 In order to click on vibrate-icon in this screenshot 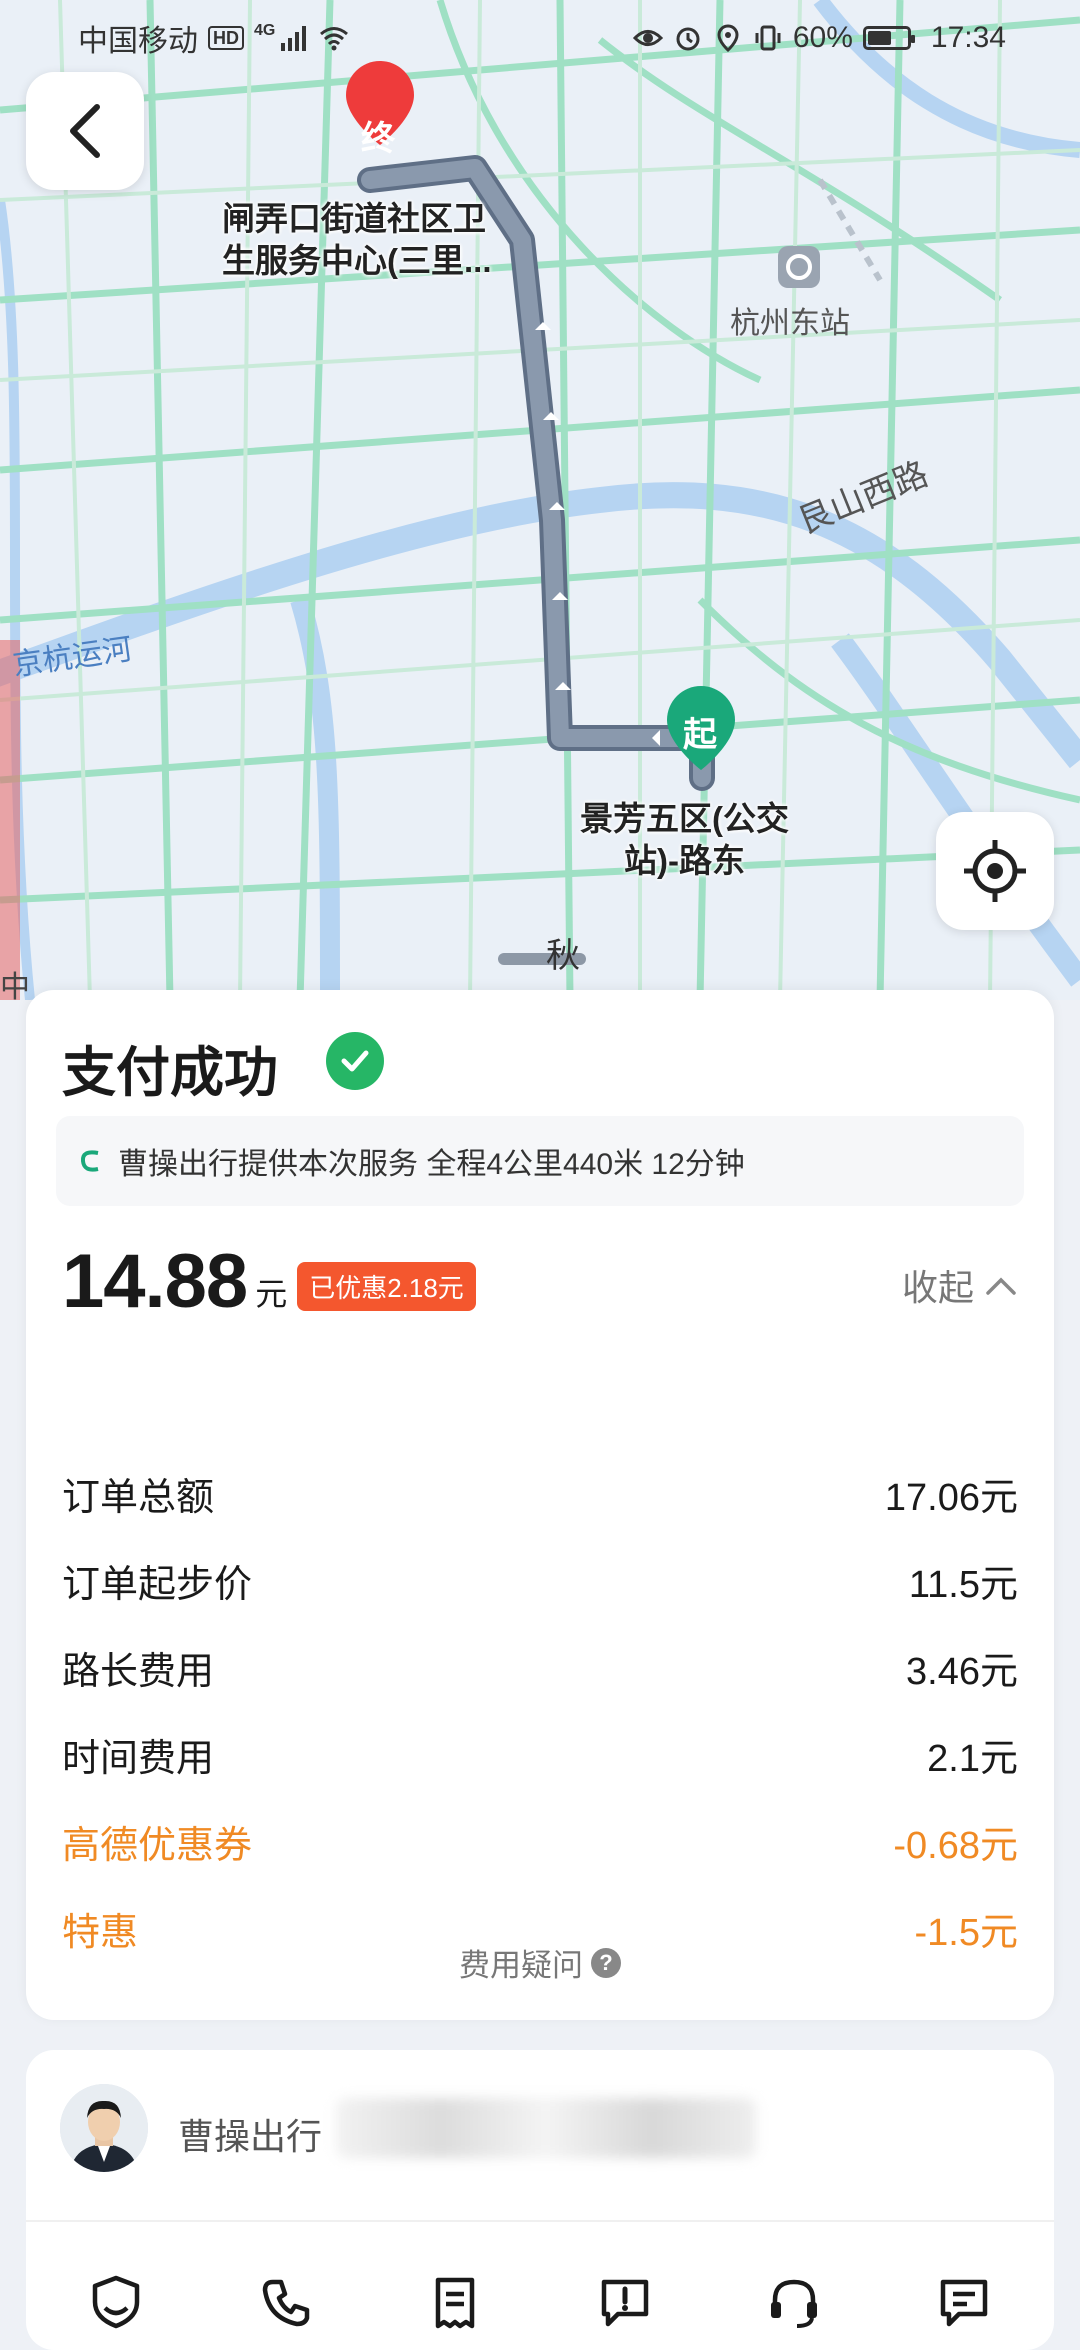, I will do `click(768, 38)`.